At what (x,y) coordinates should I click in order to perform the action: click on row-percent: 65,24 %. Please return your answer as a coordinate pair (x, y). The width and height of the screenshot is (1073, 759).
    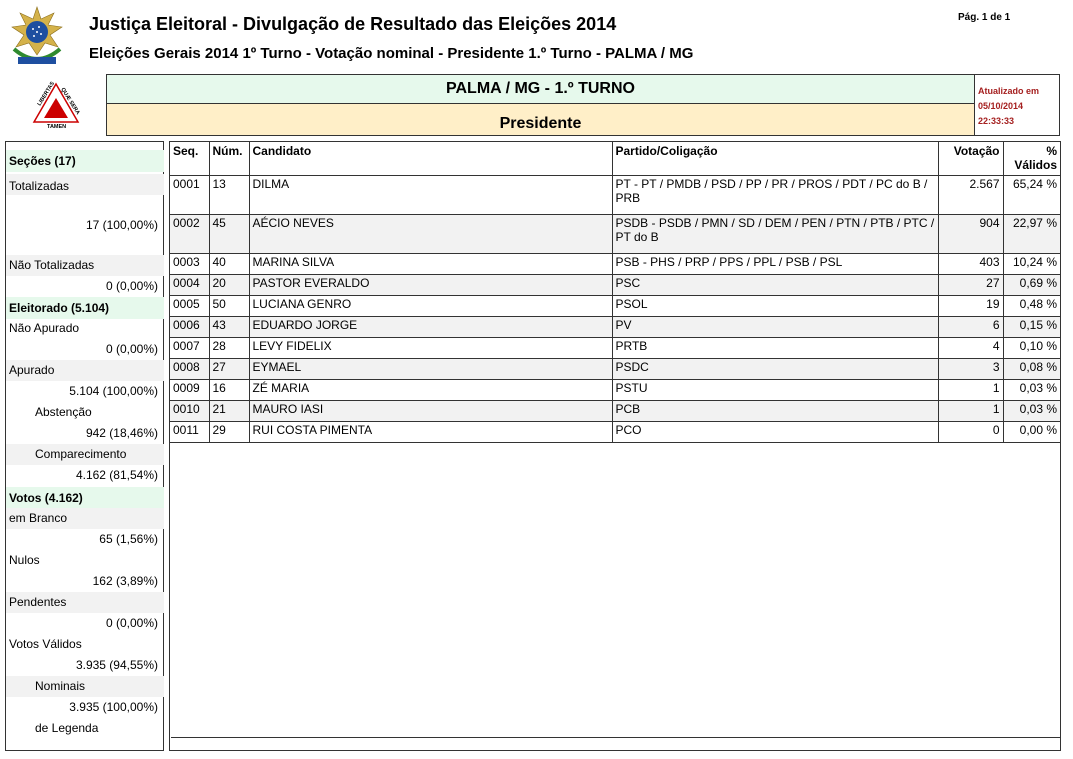
    Looking at the image, I should click on (1031, 194).